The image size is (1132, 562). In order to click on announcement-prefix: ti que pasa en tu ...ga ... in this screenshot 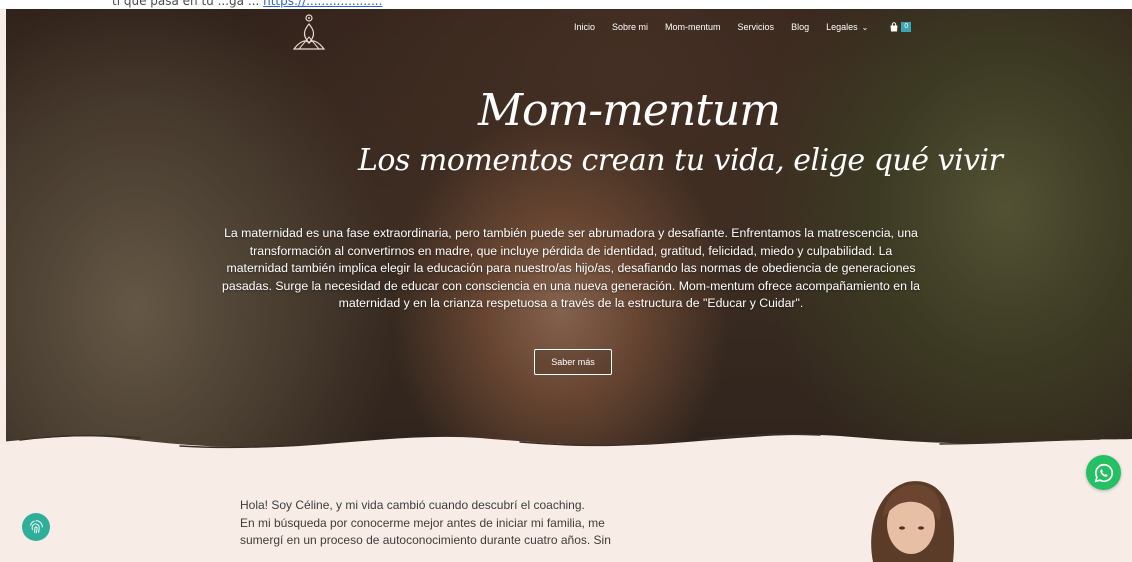, I will do `click(186, 4)`.